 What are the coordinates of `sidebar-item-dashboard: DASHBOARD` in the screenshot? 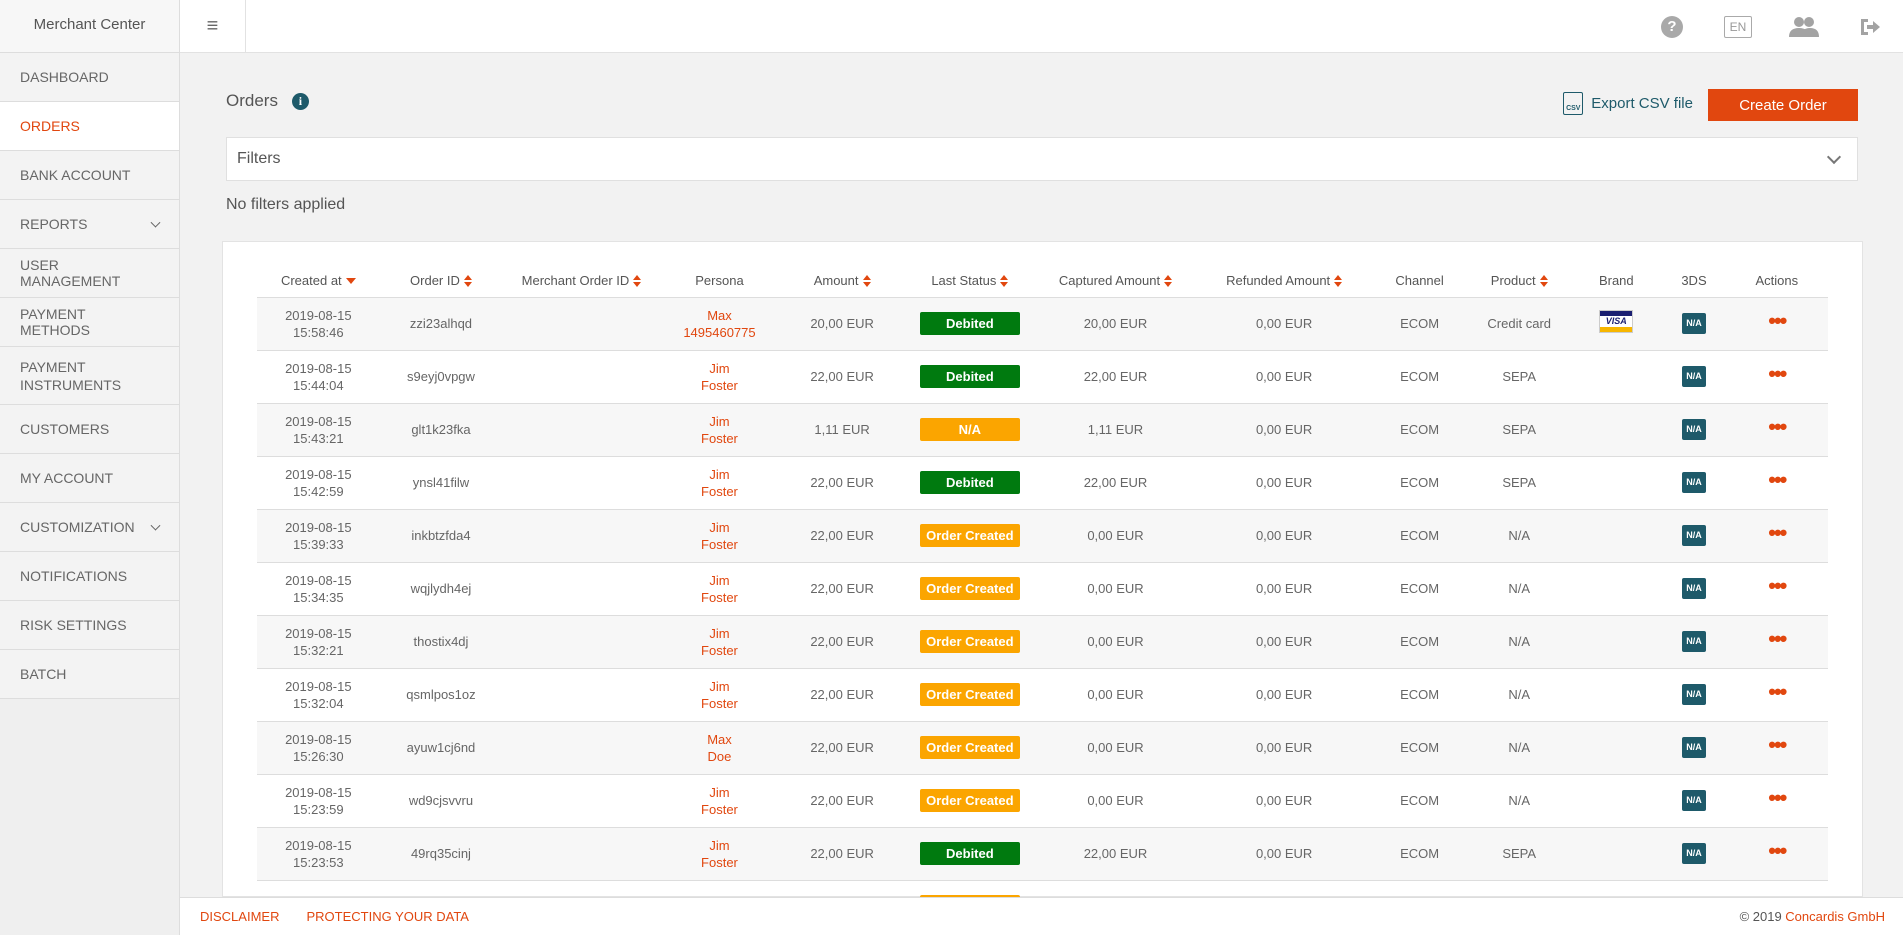 It's located at (89, 77).